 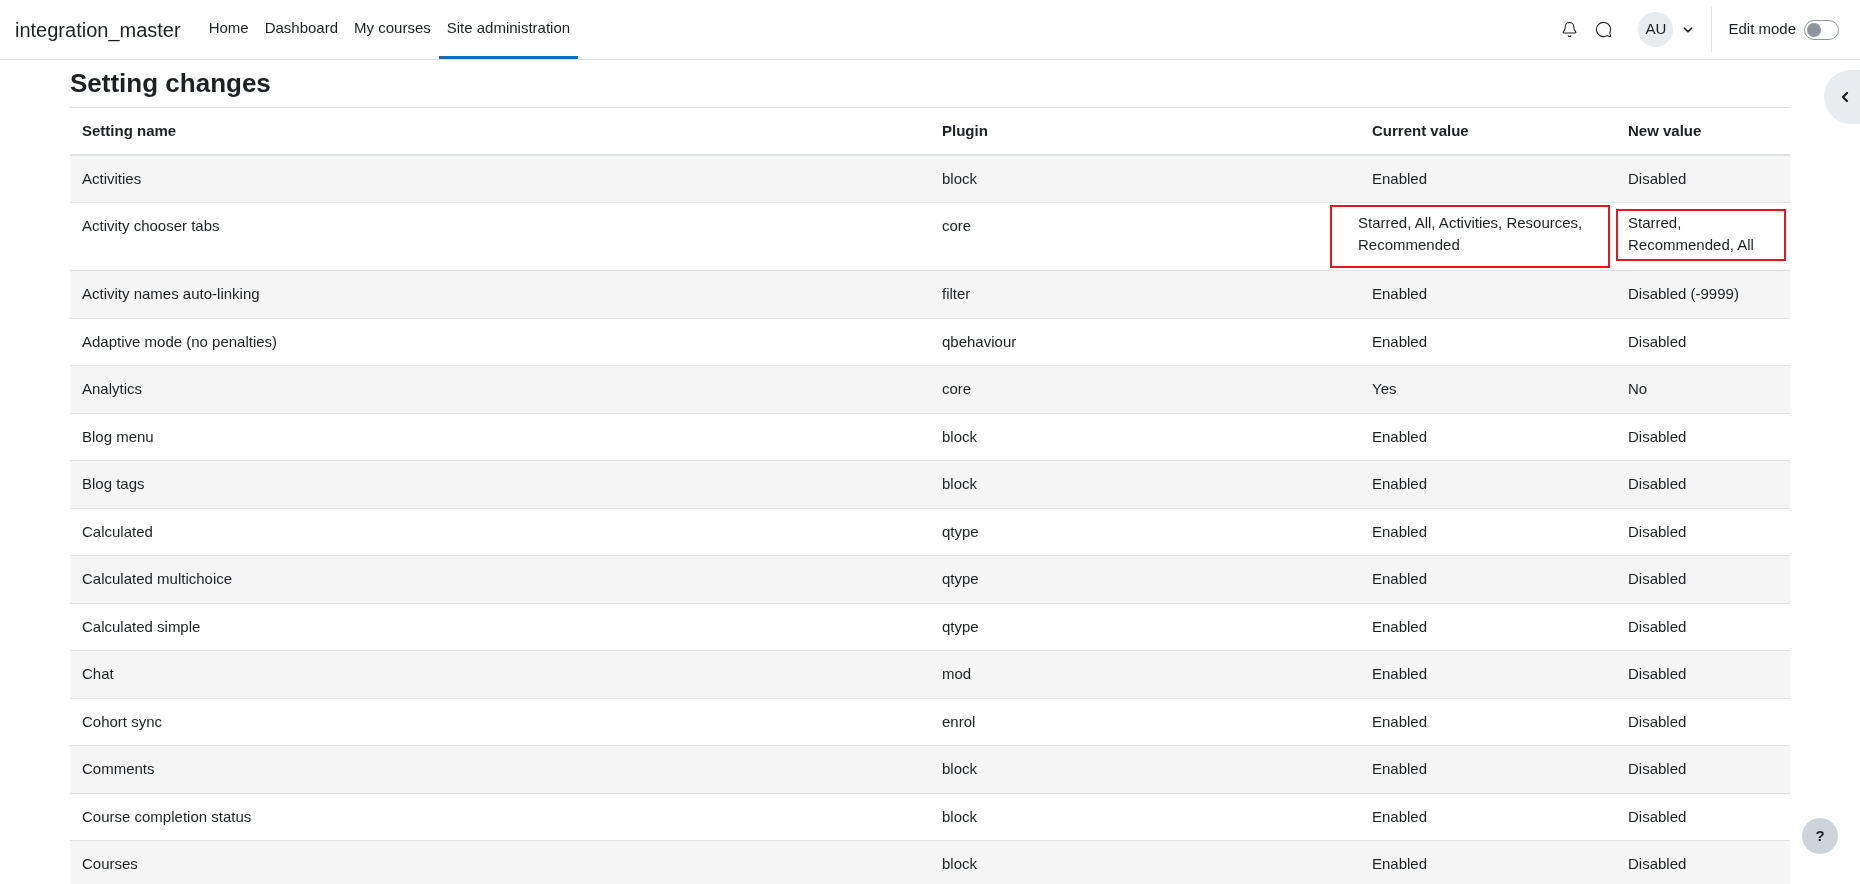 What do you see at coordinates (167, 816) in the screenshot?
I see `table-cell: Course completion status` at bounding box center [167, 816].